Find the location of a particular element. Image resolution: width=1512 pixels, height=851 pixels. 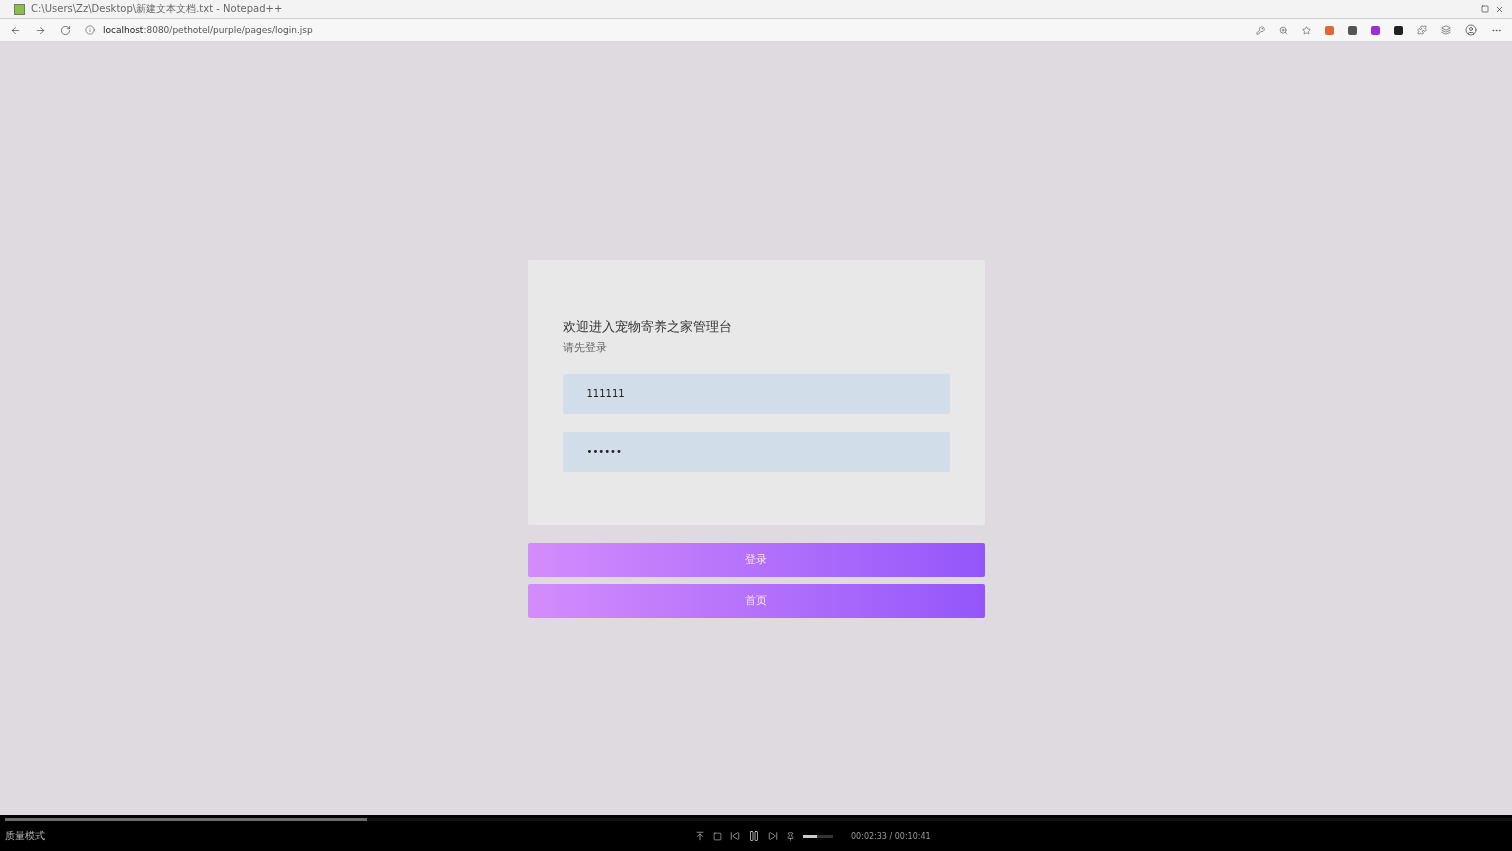

password-field: •••••• is located at coordinates (756, 451).